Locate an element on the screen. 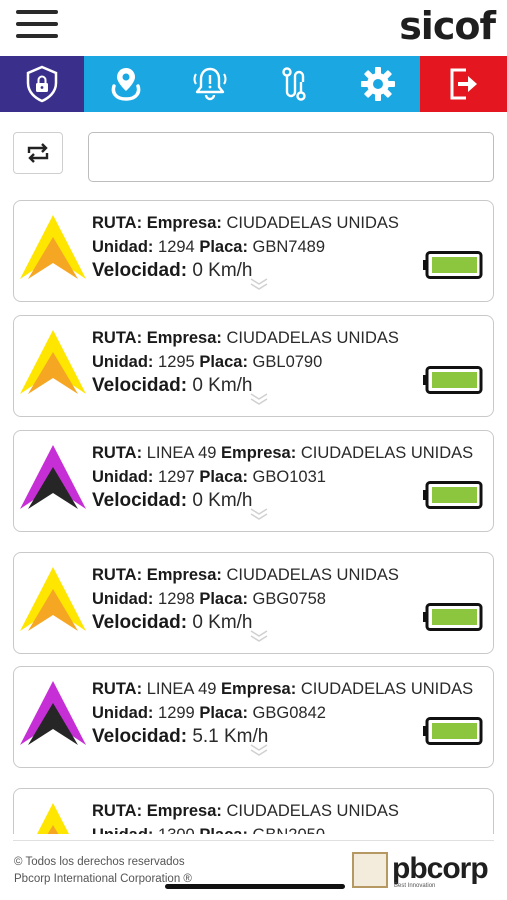 The height and width of the screenshot is (900, 507). plate-value: GBN2050 is located at coordinates (289, 830).